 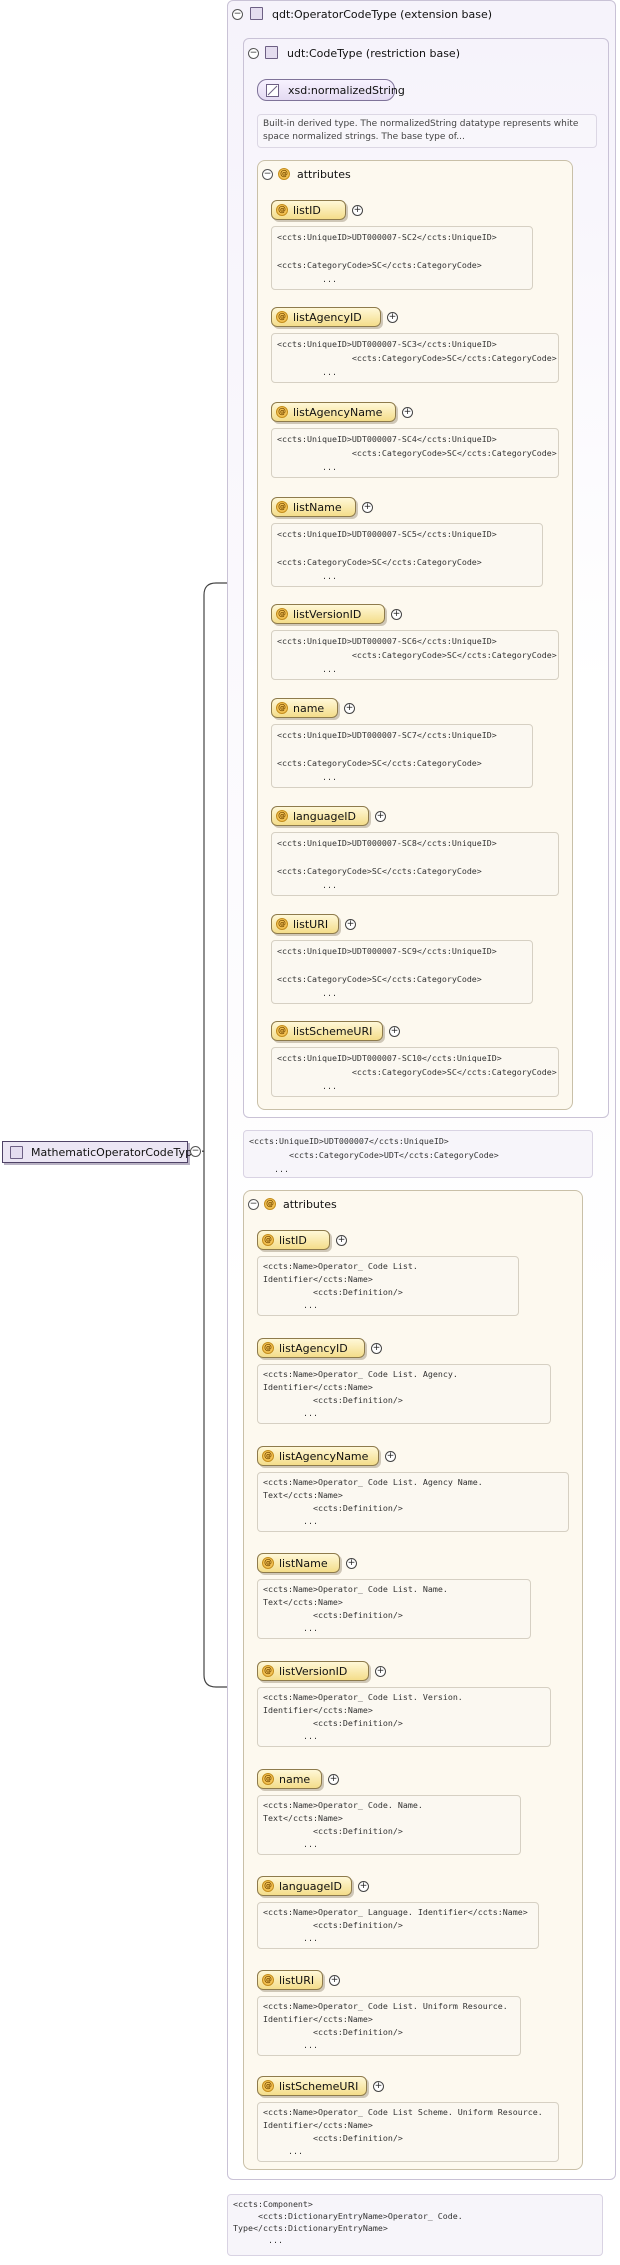 I want to click on inner-attribute-name: @ name, so click(x=304, y=708).